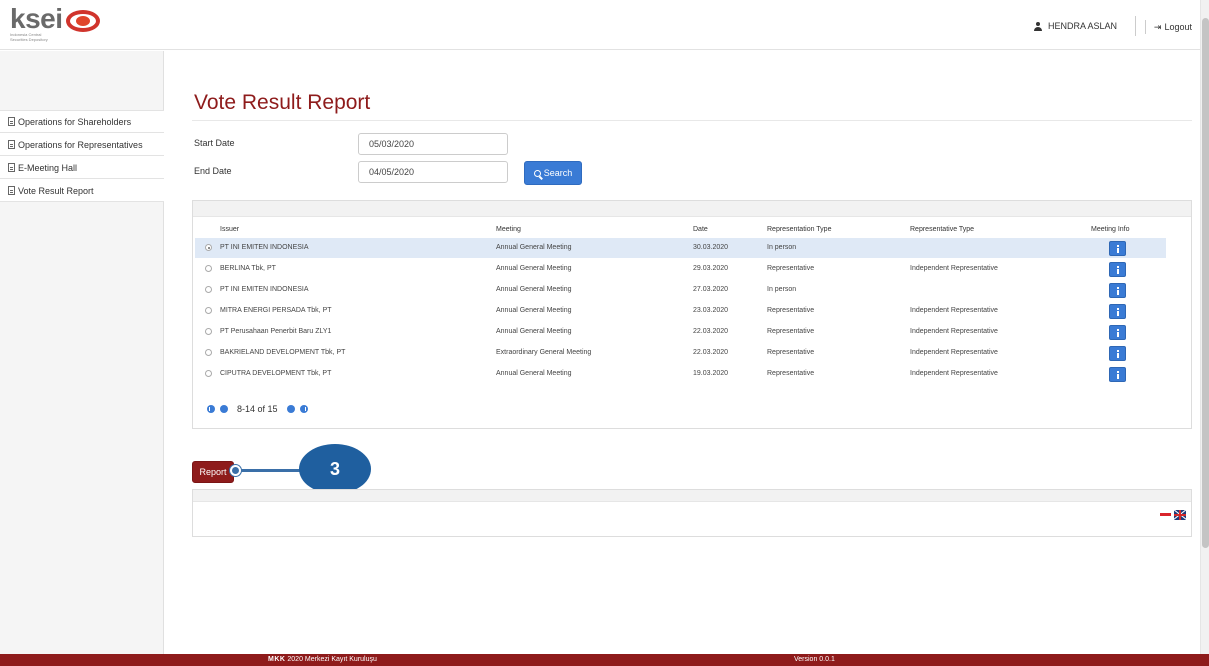 The width and height of the screenshot is (1209, 666). What do you see at coordinates (29, 37) in the screenshot?
I see `logo-subtitle: Indonesia Central Securities Depository` at bounding box center [29, 37].